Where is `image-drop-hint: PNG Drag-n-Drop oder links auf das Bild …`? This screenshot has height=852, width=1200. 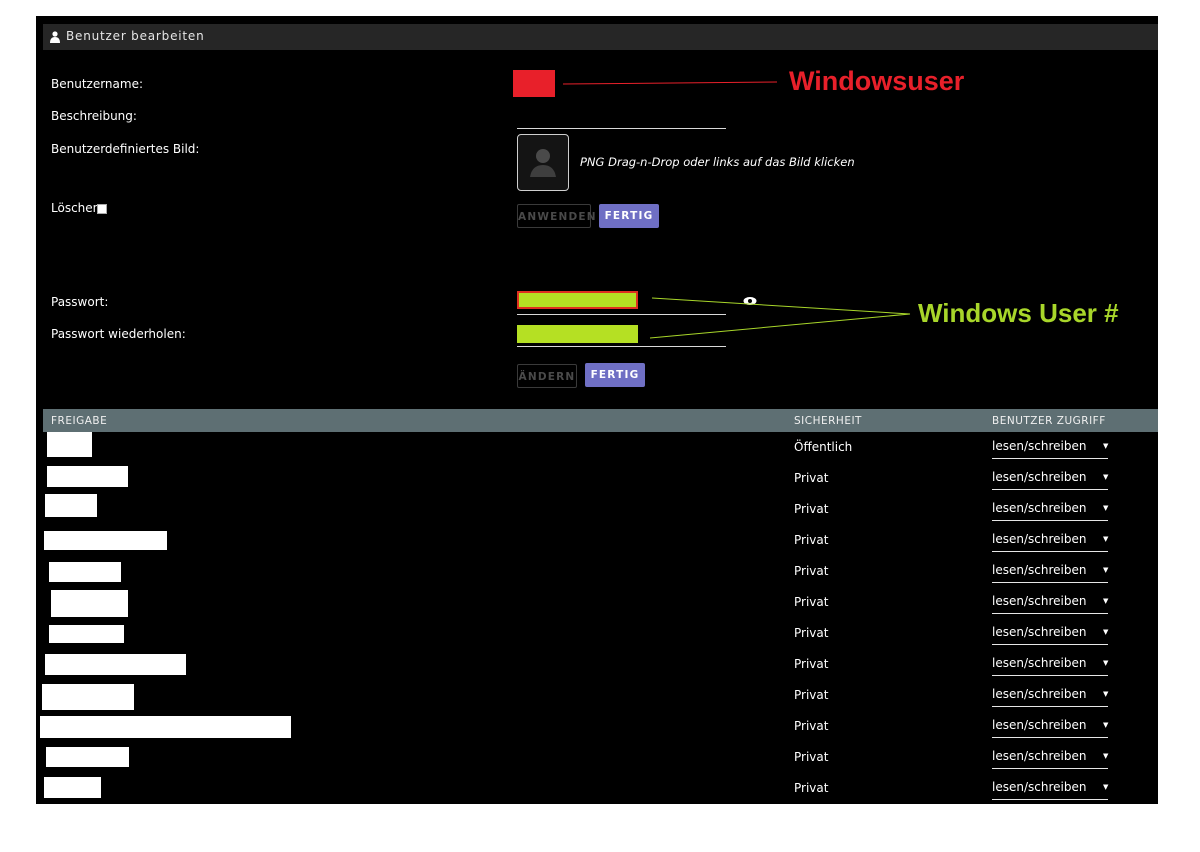 image-drop-hint: PNG Drag-n-Drop oder links auf das Bild … is located at coordinates (717, 162).